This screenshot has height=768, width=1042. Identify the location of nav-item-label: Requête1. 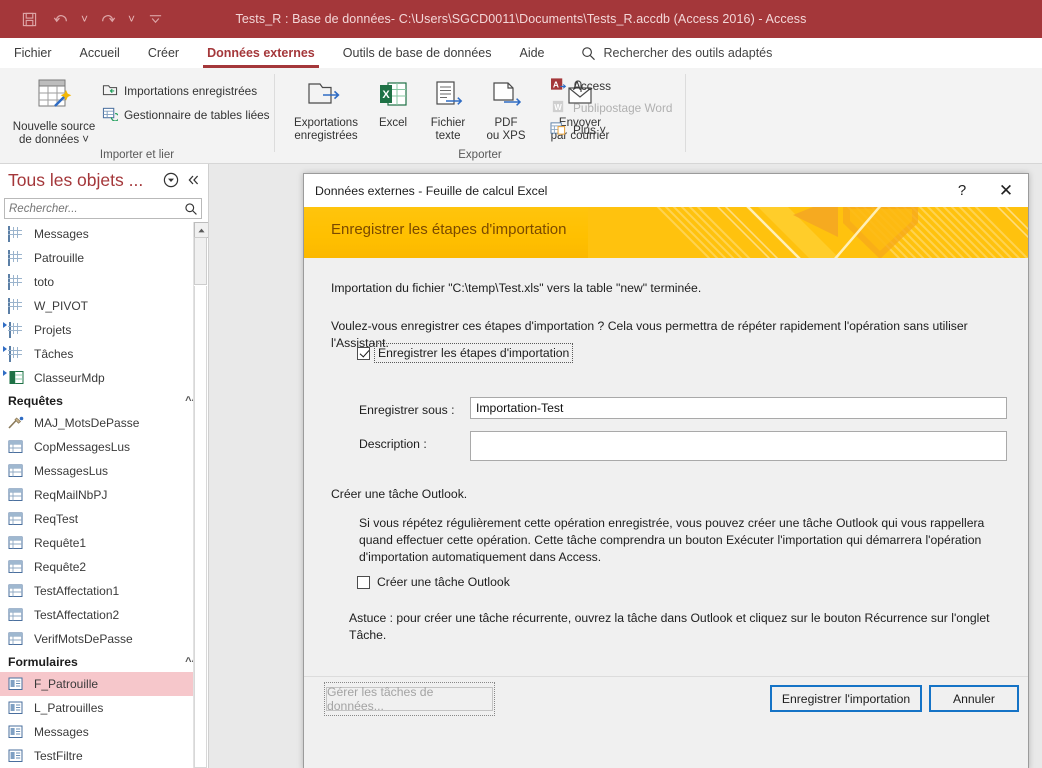
(60, 543).